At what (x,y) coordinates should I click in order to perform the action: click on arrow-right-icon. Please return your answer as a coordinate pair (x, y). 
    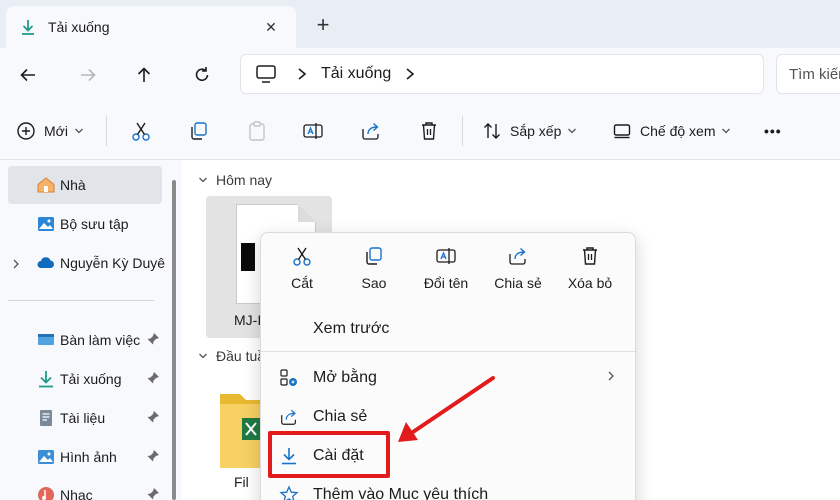
    Looking at the image, I should click on (88, 75).